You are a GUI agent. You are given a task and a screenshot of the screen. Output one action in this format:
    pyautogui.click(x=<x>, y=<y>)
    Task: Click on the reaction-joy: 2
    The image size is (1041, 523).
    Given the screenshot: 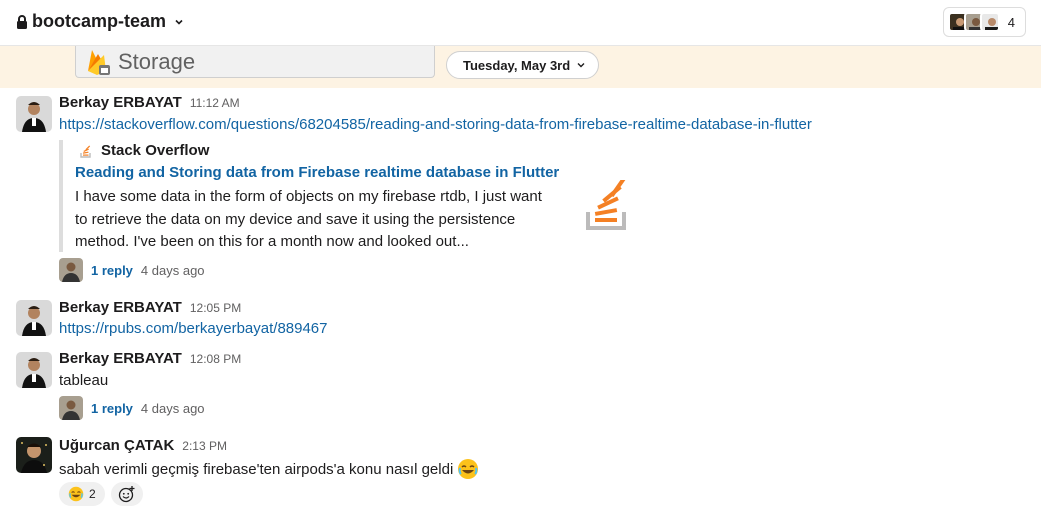 What is the action you would take?
    pyautogui.click(x=82, y=494)
    